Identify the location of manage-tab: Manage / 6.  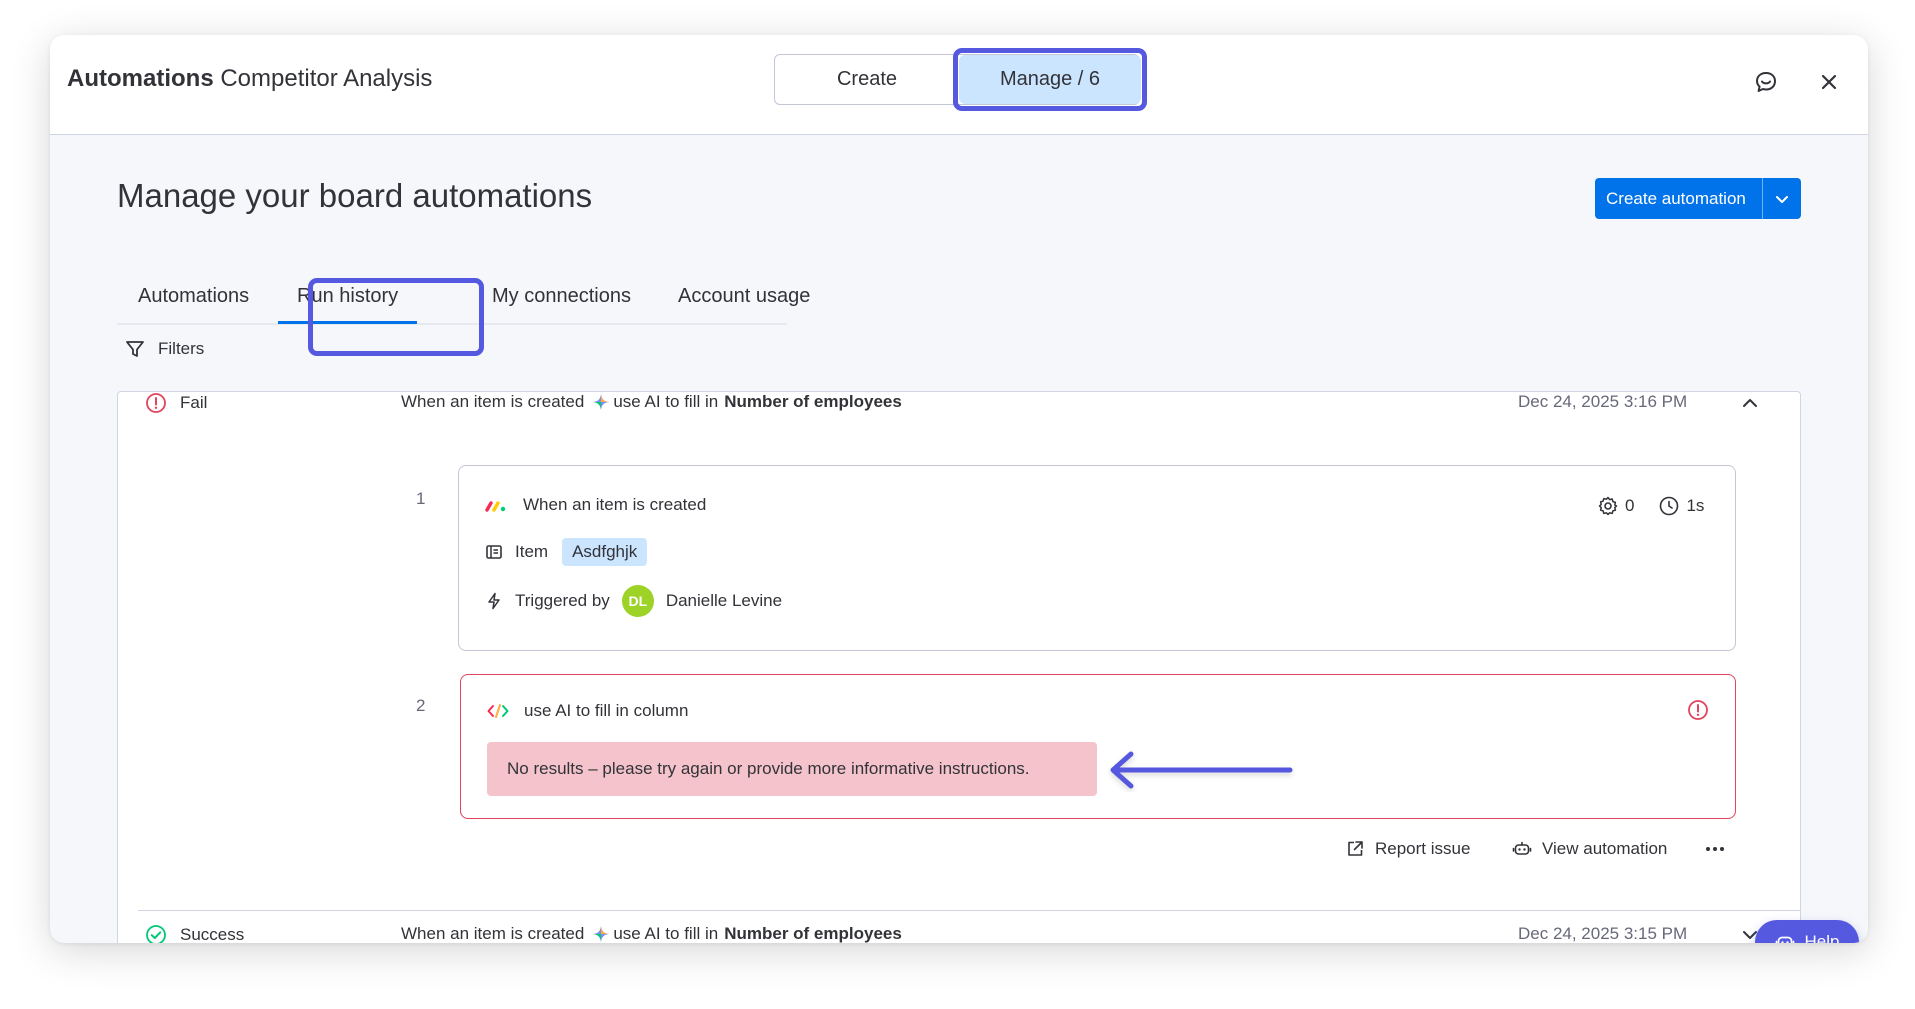
(1050, 79).